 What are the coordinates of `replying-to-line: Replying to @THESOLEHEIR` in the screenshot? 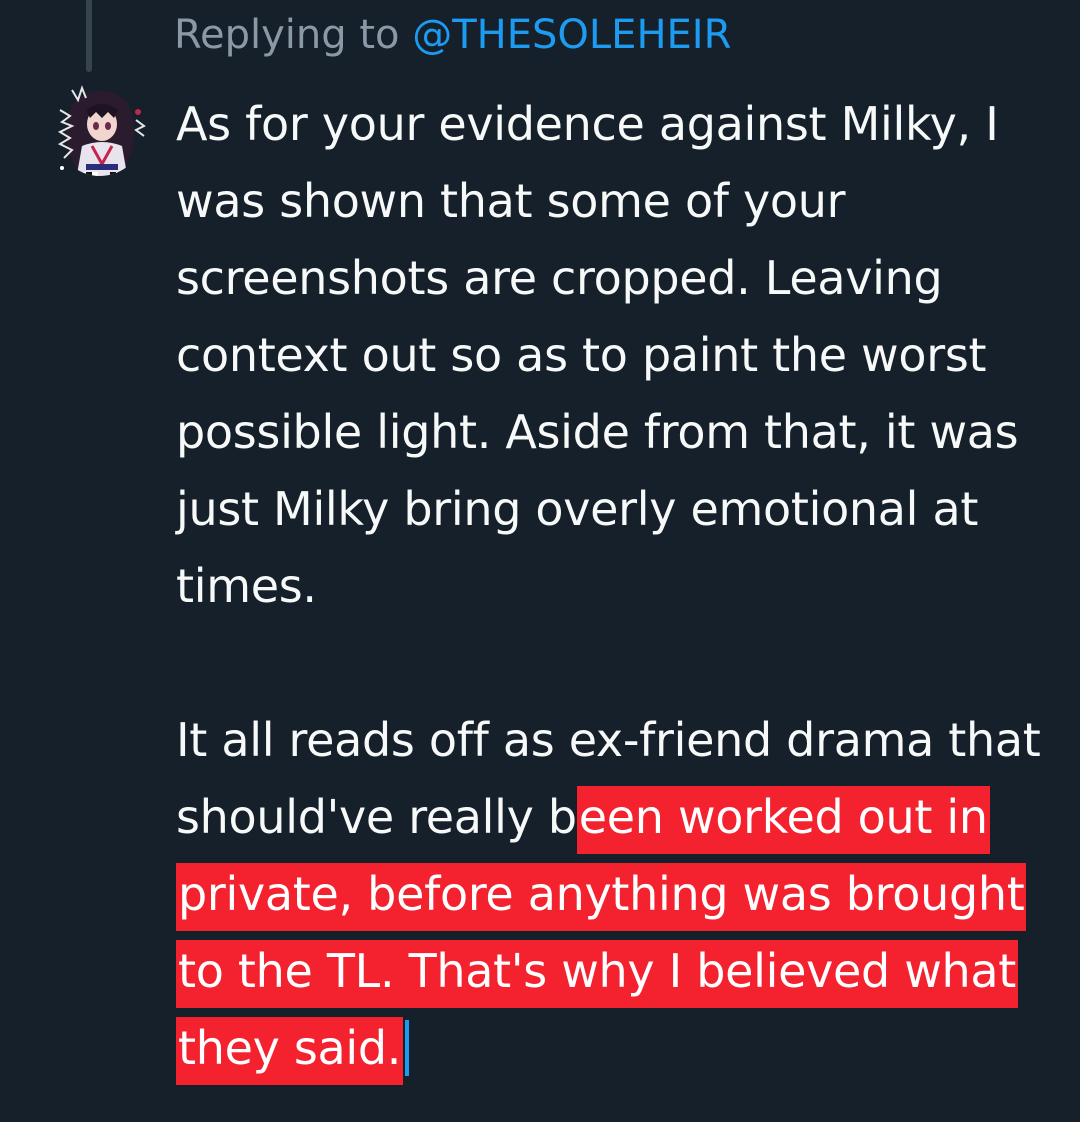 It's located at (452, 35).